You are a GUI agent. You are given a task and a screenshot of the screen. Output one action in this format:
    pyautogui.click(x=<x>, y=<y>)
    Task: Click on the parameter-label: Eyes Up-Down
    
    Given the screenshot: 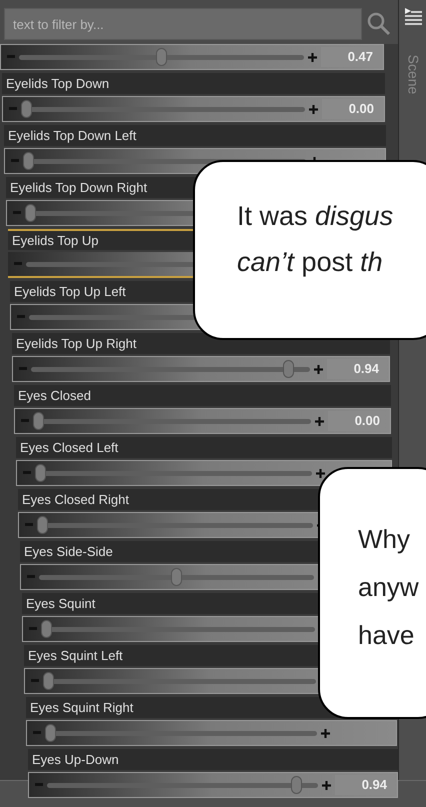 What is the action you would take?
    pyautogui.click(x=75, y=759)
    